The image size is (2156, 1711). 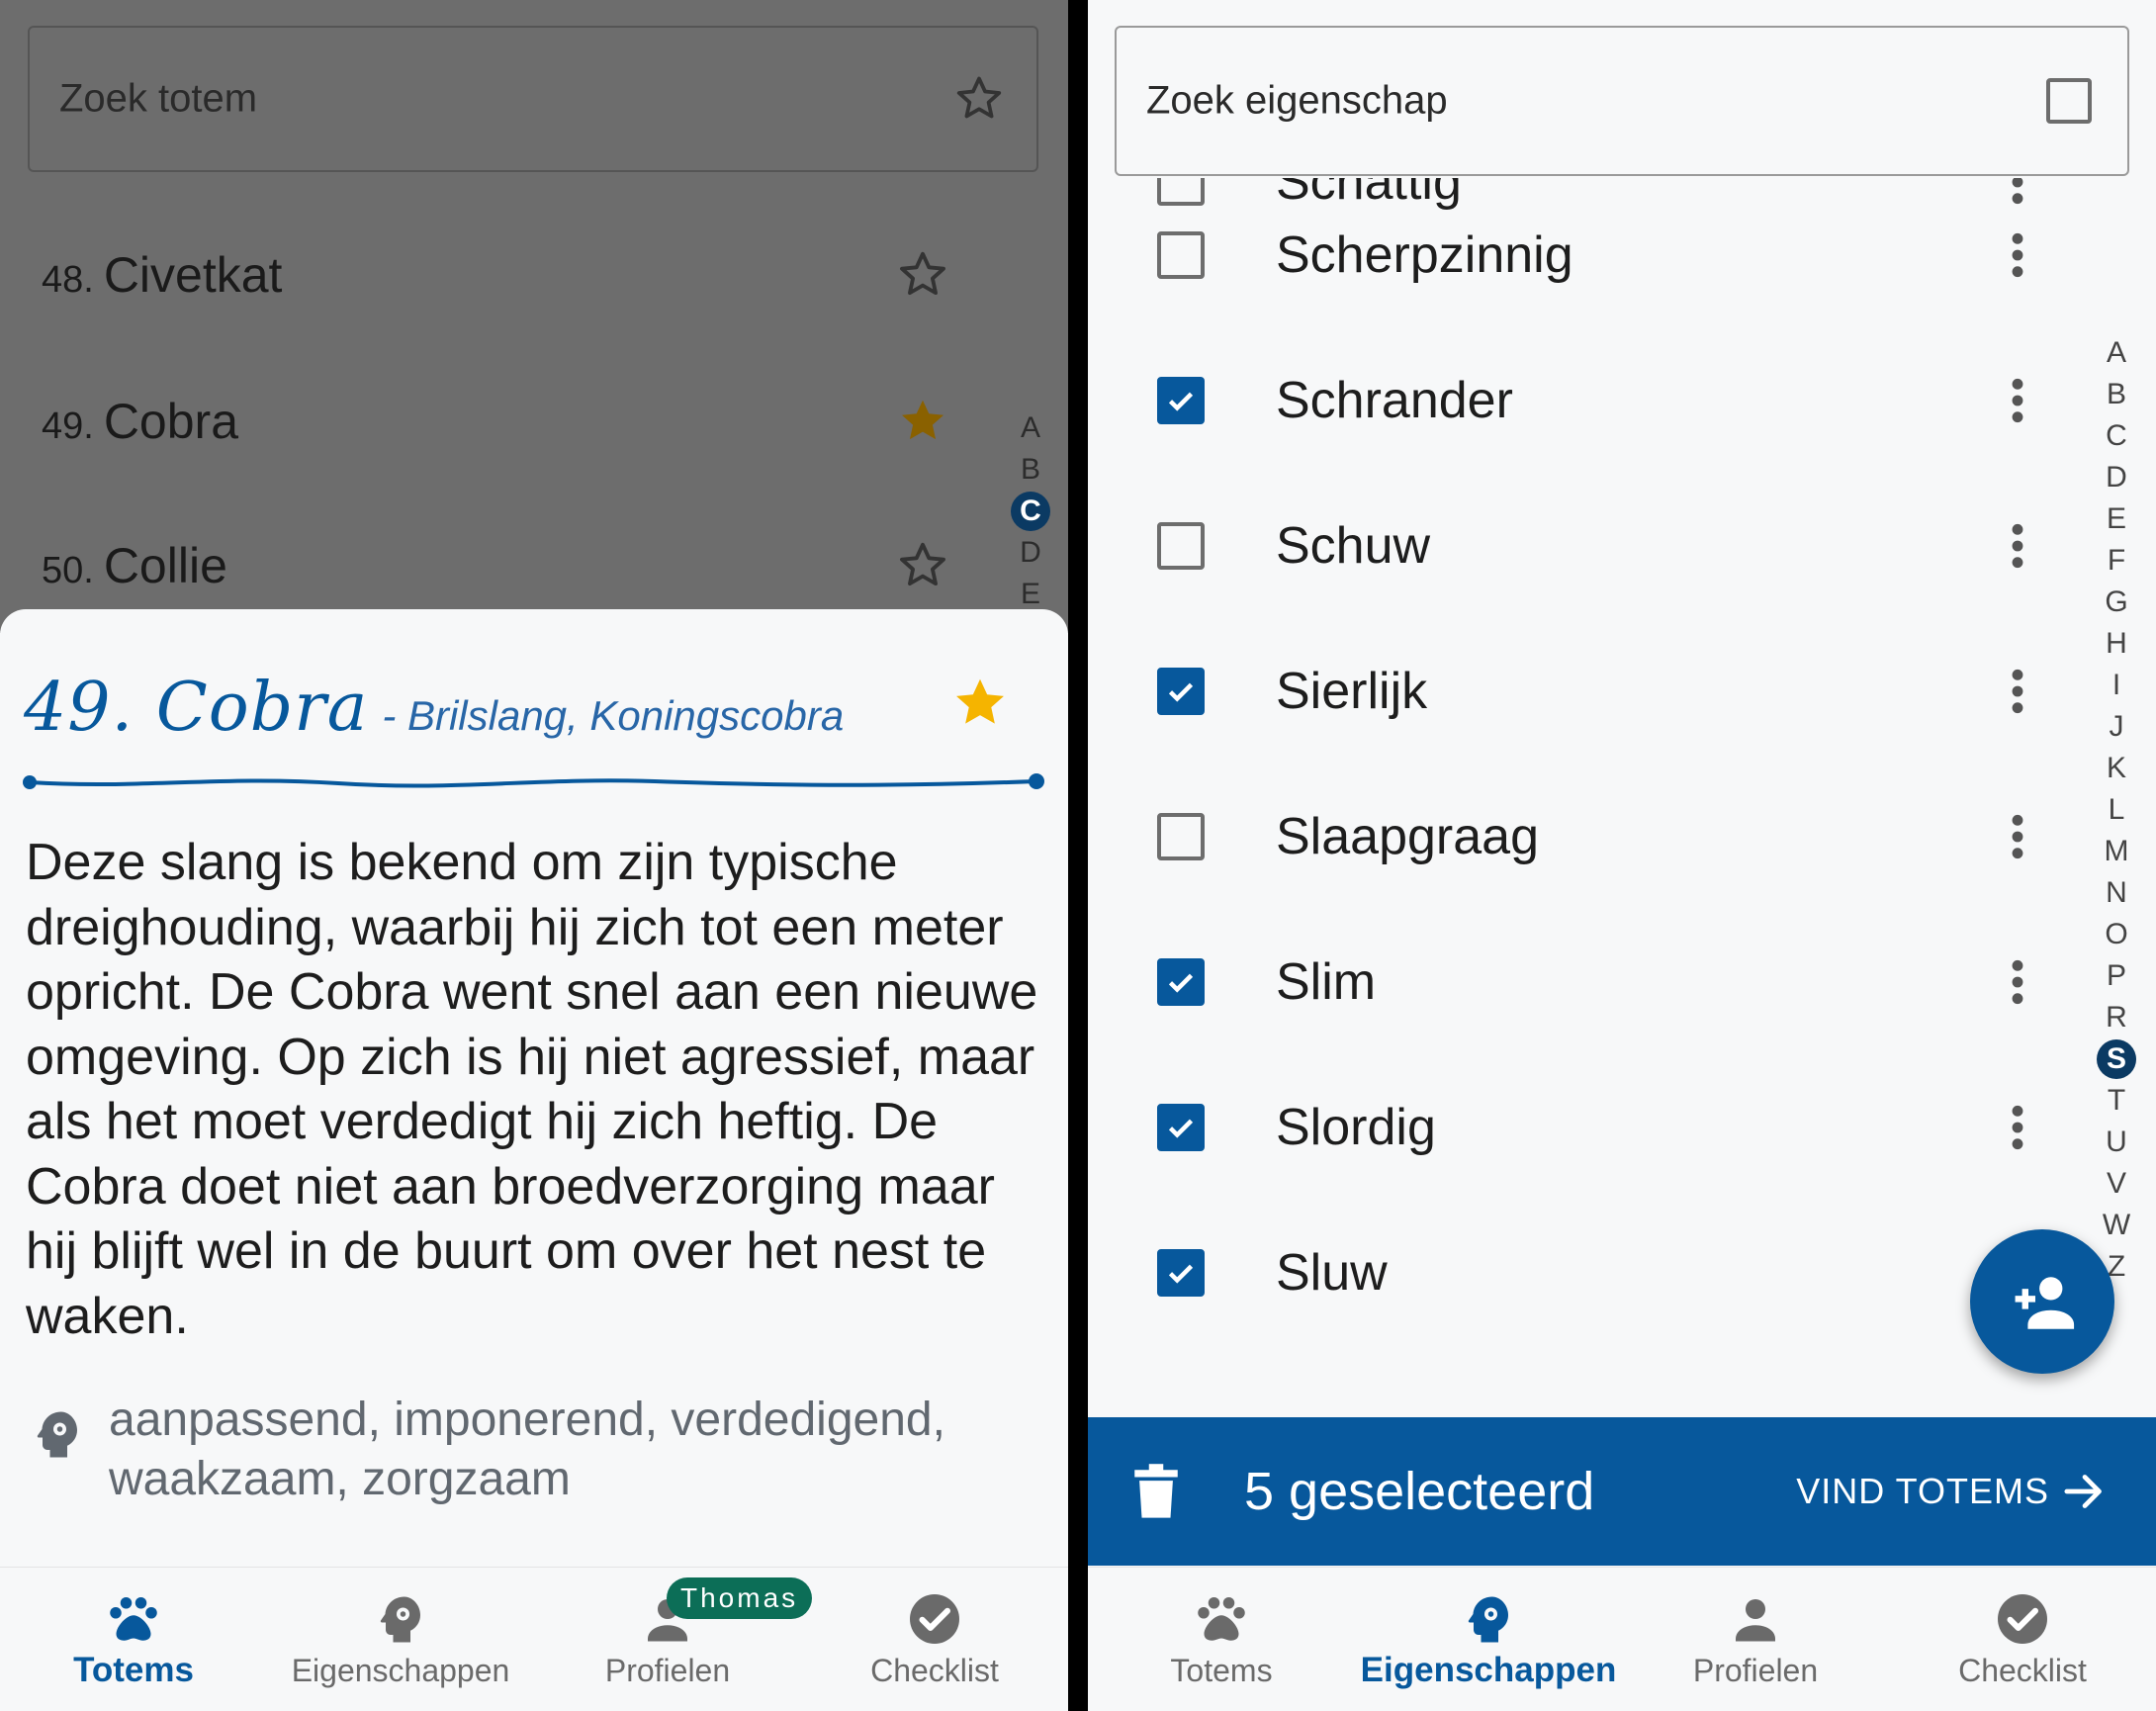 What do you see at coordinates (1332, 1272) in the screenshot?
I see `property-name: Sluw` at bounding box center [1332, 1272].